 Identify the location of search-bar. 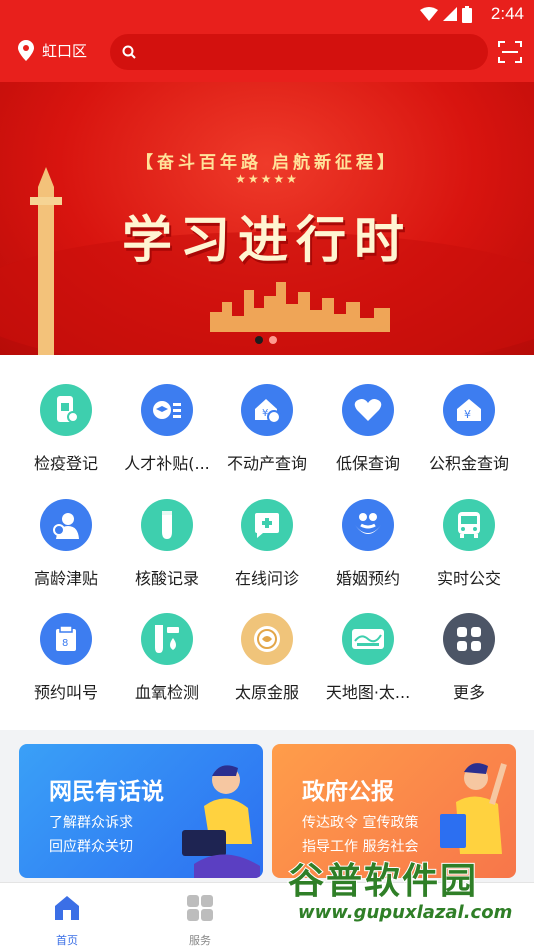
(299, 52).